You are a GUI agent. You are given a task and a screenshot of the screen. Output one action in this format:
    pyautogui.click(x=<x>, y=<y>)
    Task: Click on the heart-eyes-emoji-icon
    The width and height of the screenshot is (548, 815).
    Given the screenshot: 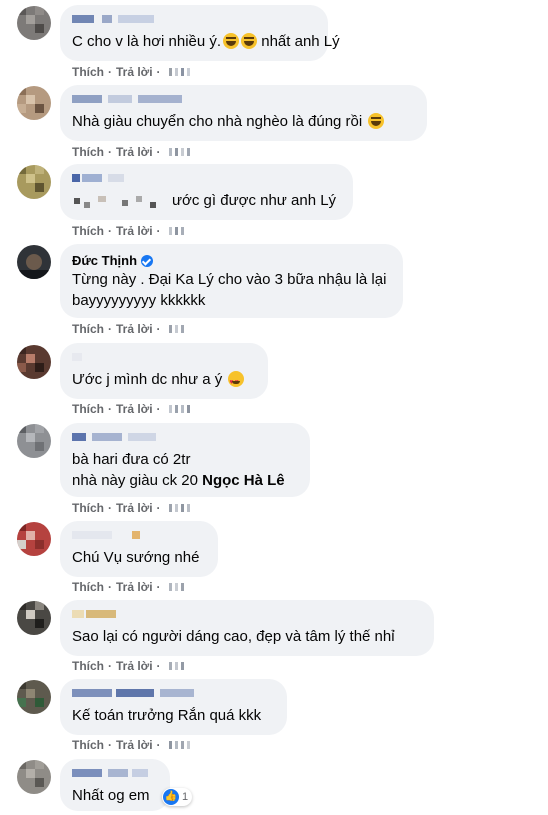 What is the action you would take?
    pyautogui.click(x=236, y=382)
    